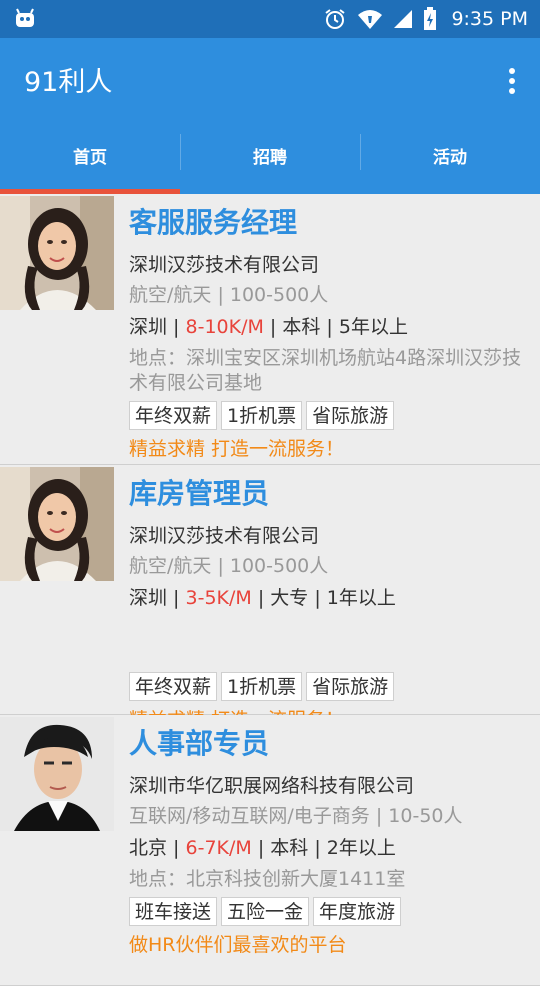  What do you see at coordinates (489, 19) in the screenshot?
I see `status-time: 9:35 PM` at bounding box center [489, 19].